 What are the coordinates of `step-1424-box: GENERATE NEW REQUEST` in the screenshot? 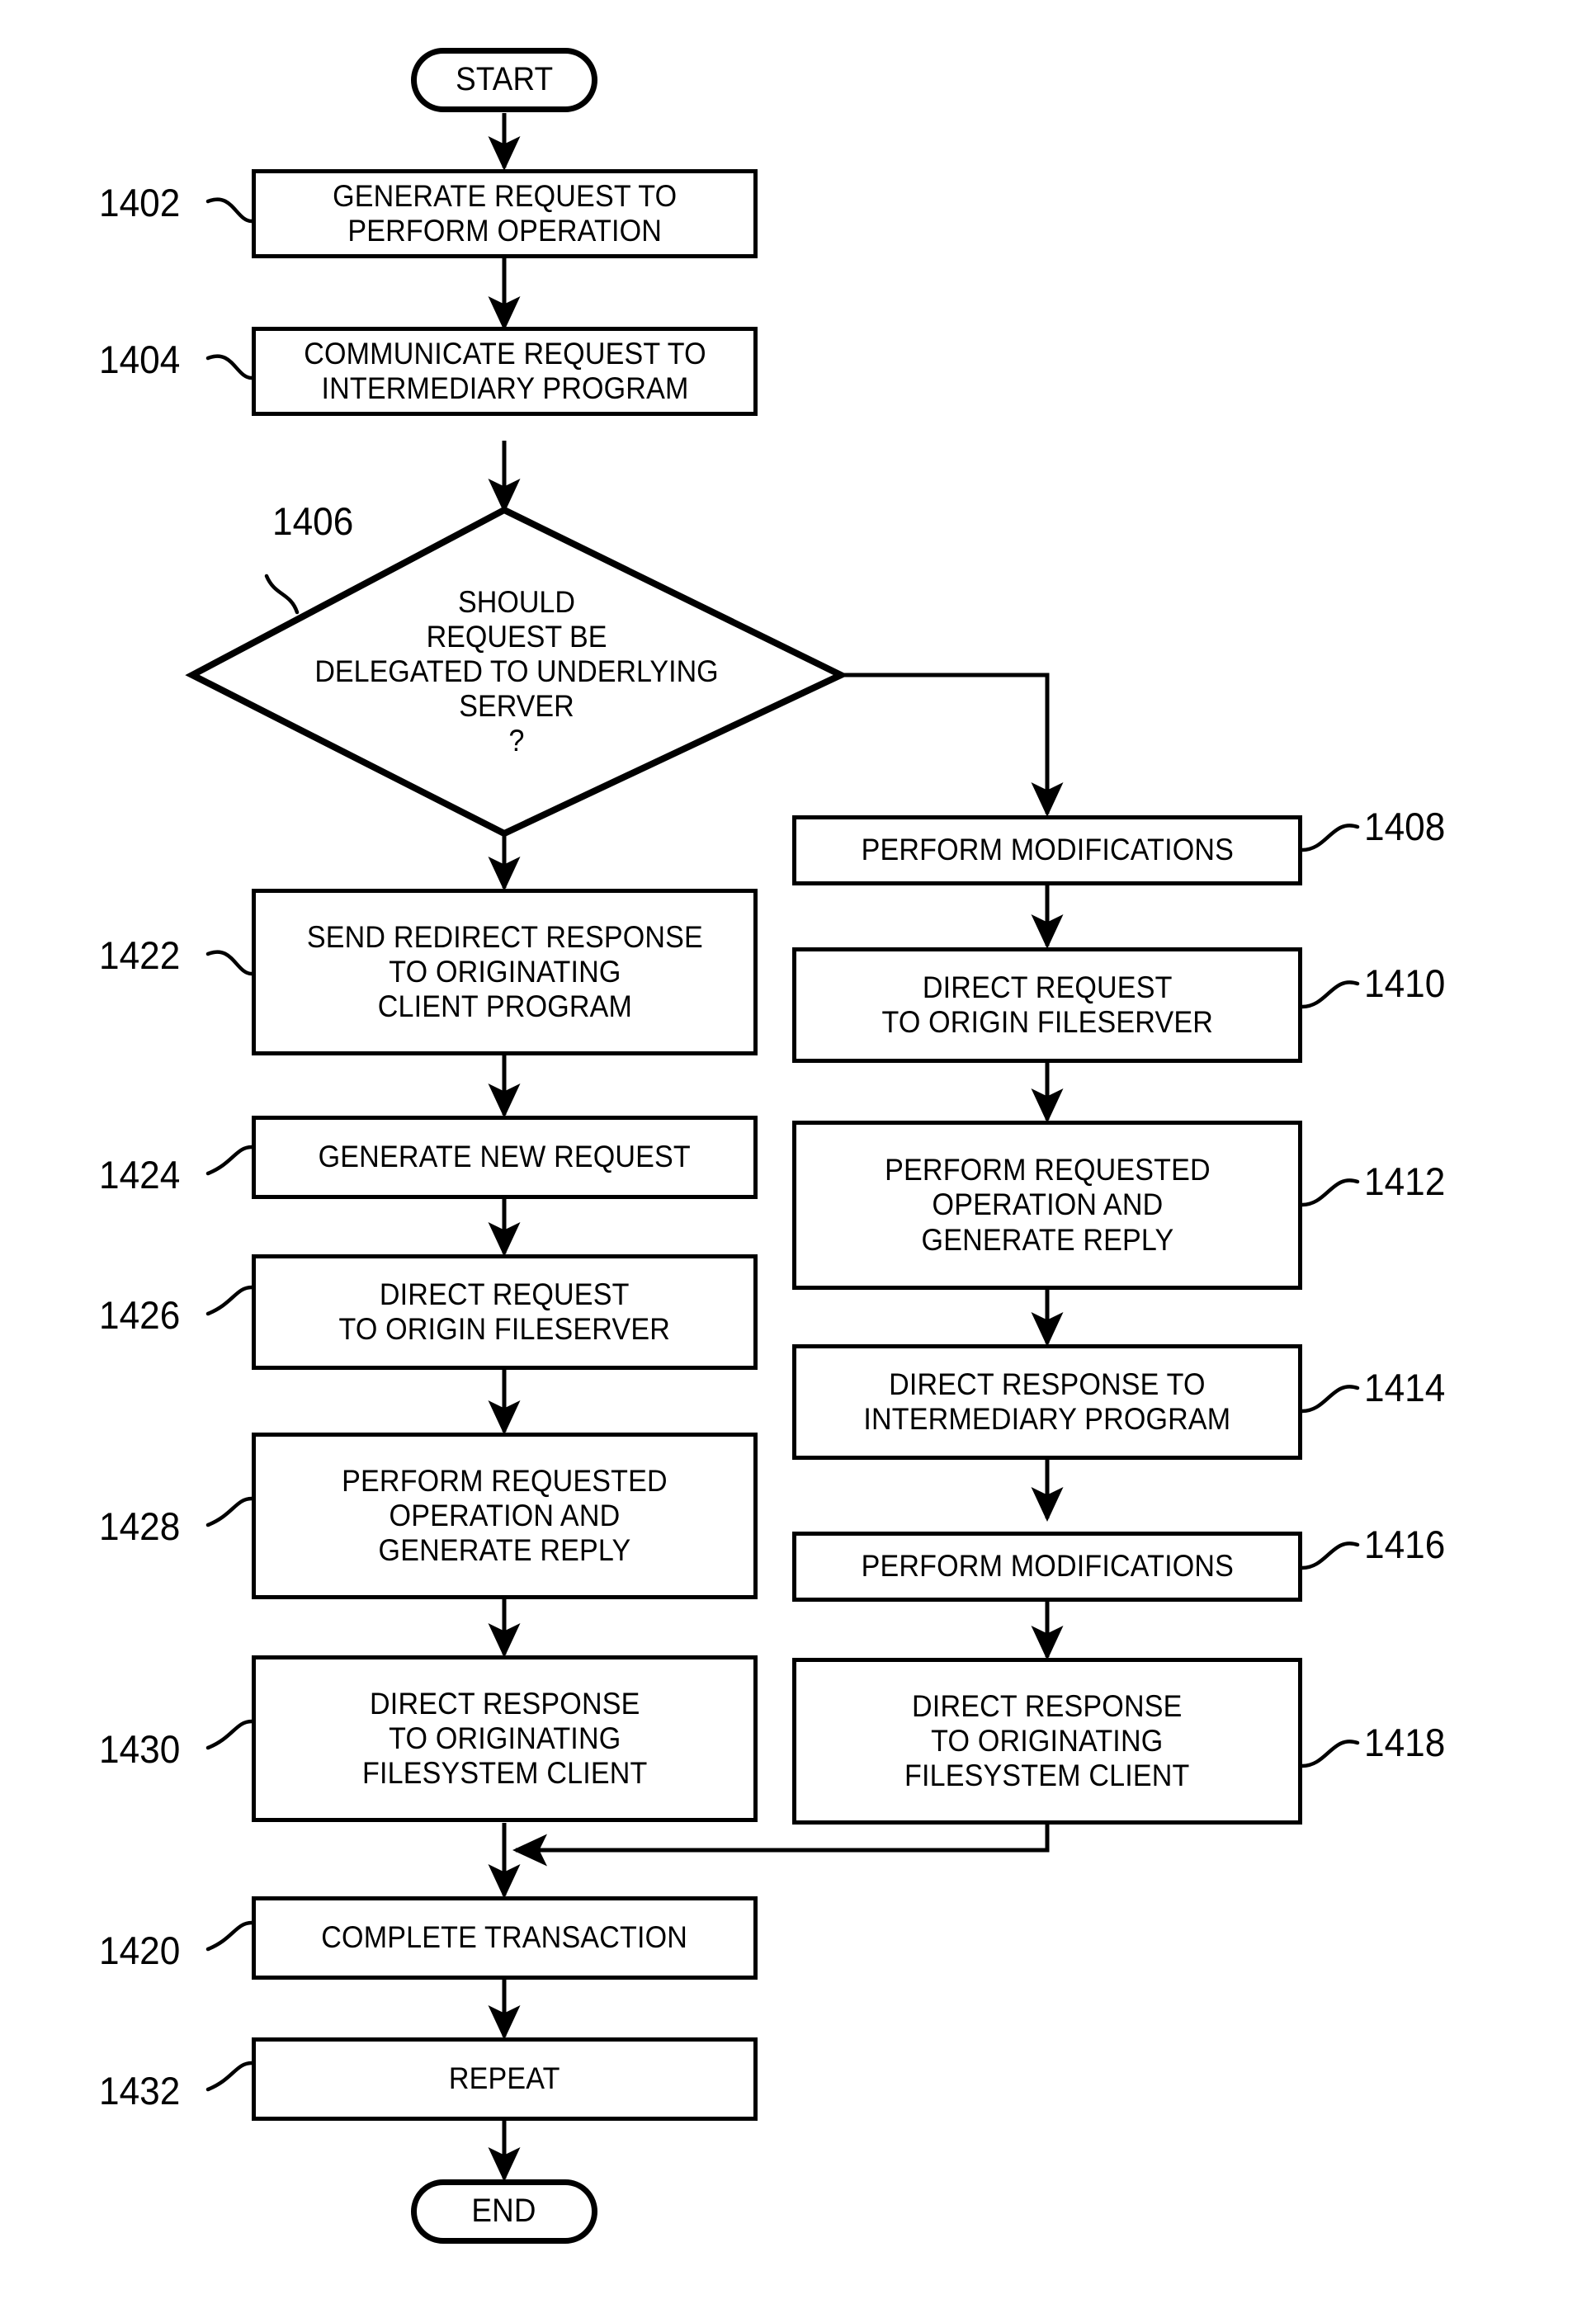 It's located at (505, 1157).